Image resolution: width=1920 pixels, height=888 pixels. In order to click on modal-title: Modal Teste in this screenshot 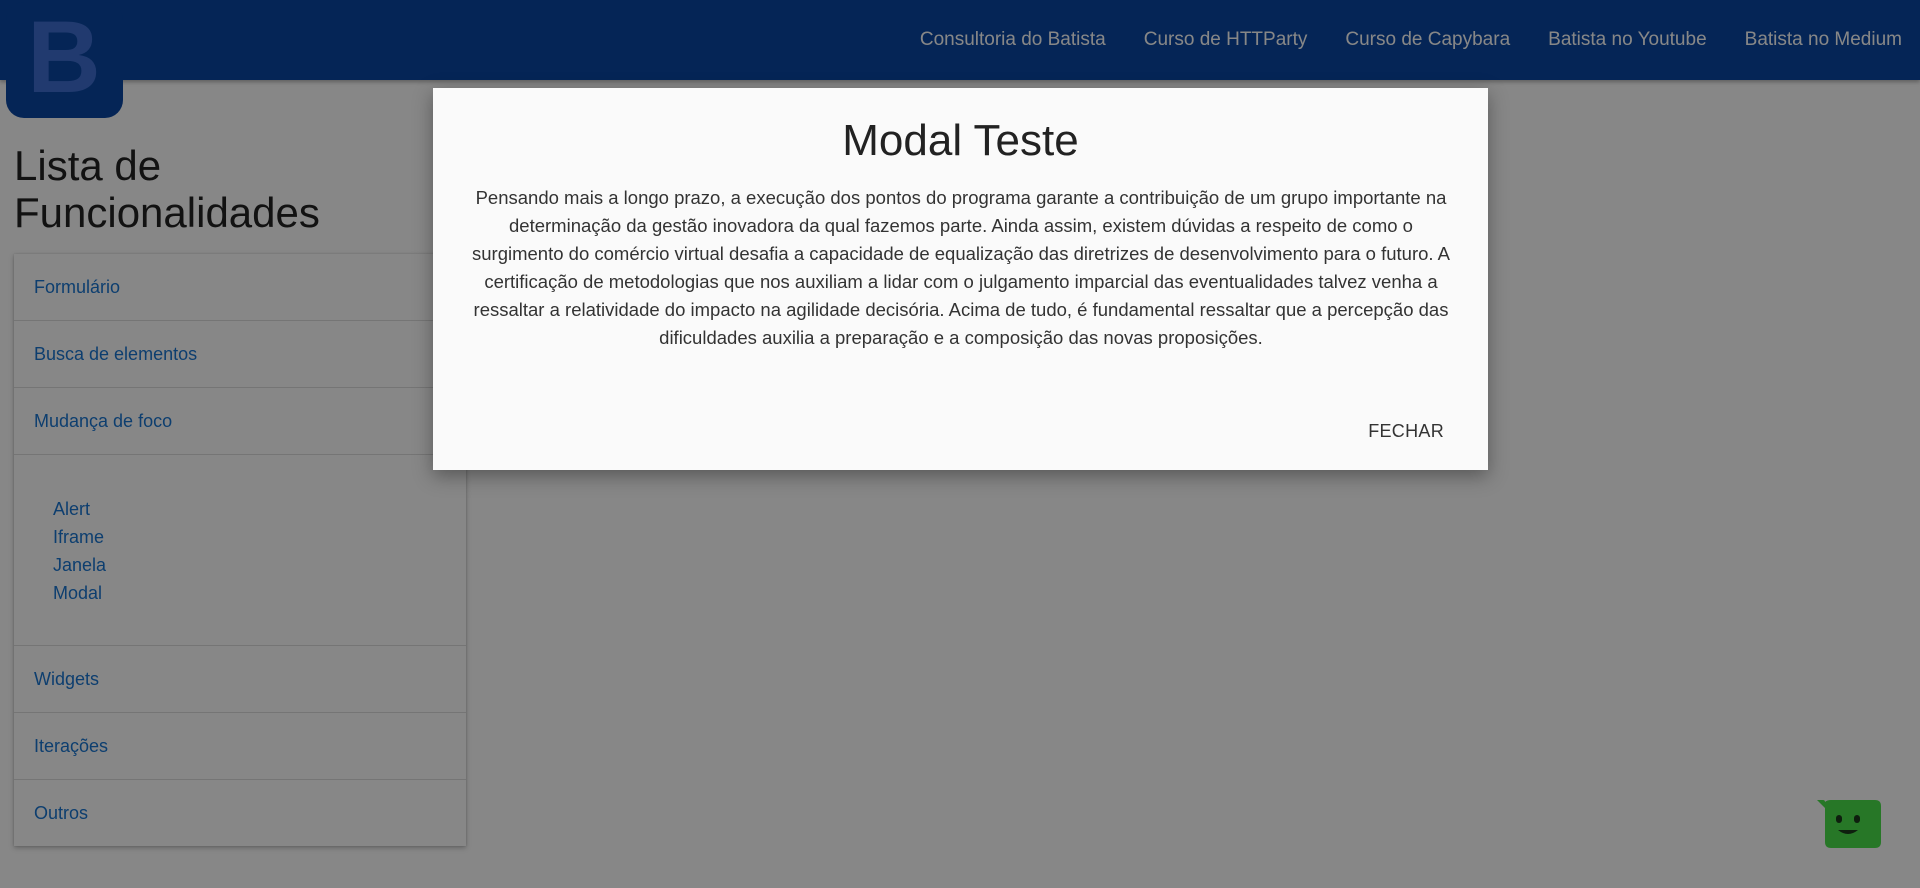, I will do `click(960, 140)`.